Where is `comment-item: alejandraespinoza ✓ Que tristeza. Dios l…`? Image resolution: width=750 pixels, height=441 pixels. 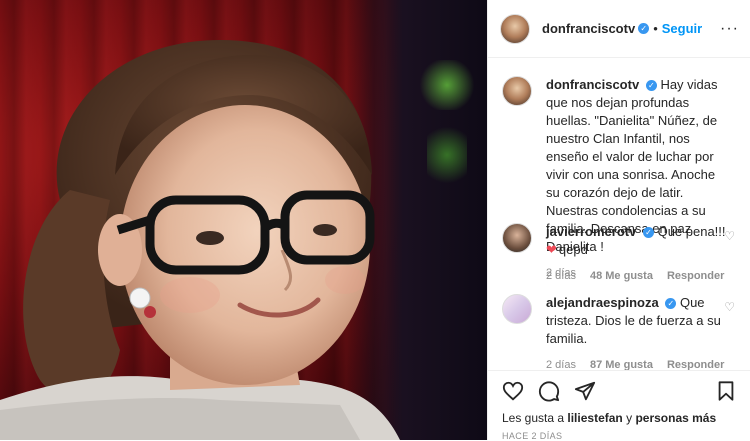 comment-item: alejandraespinoza ✓ Que tristeza. Dios l… is located at coordinates (619, 332).